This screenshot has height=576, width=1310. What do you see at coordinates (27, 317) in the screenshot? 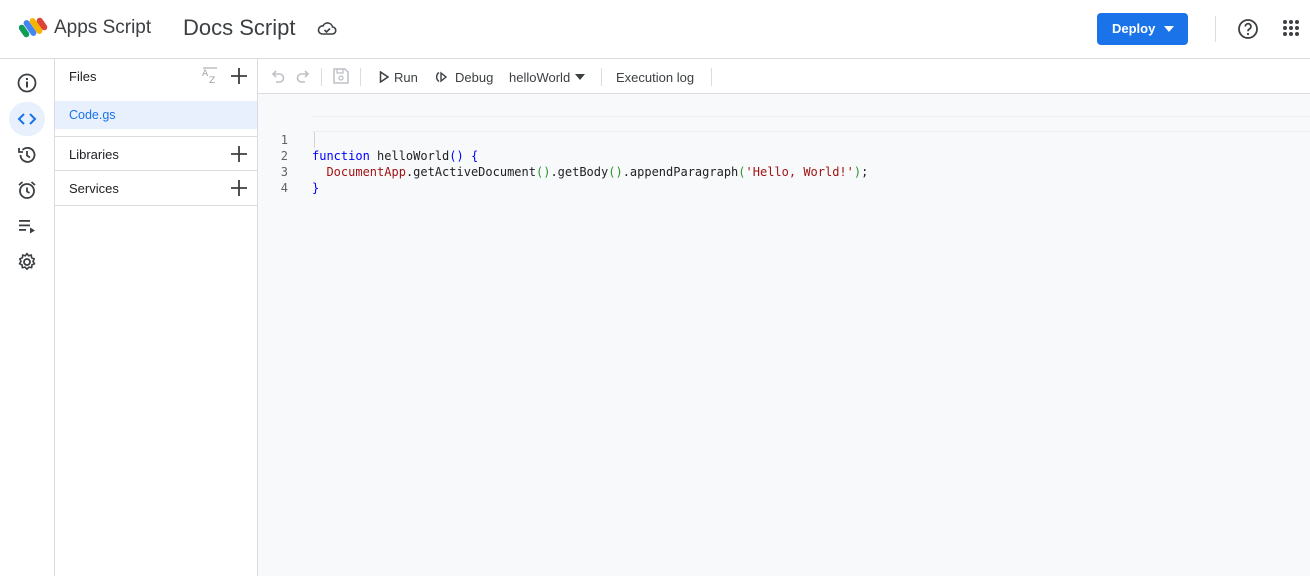
I see `left-nav-rail` at bounding box center [27, 317].